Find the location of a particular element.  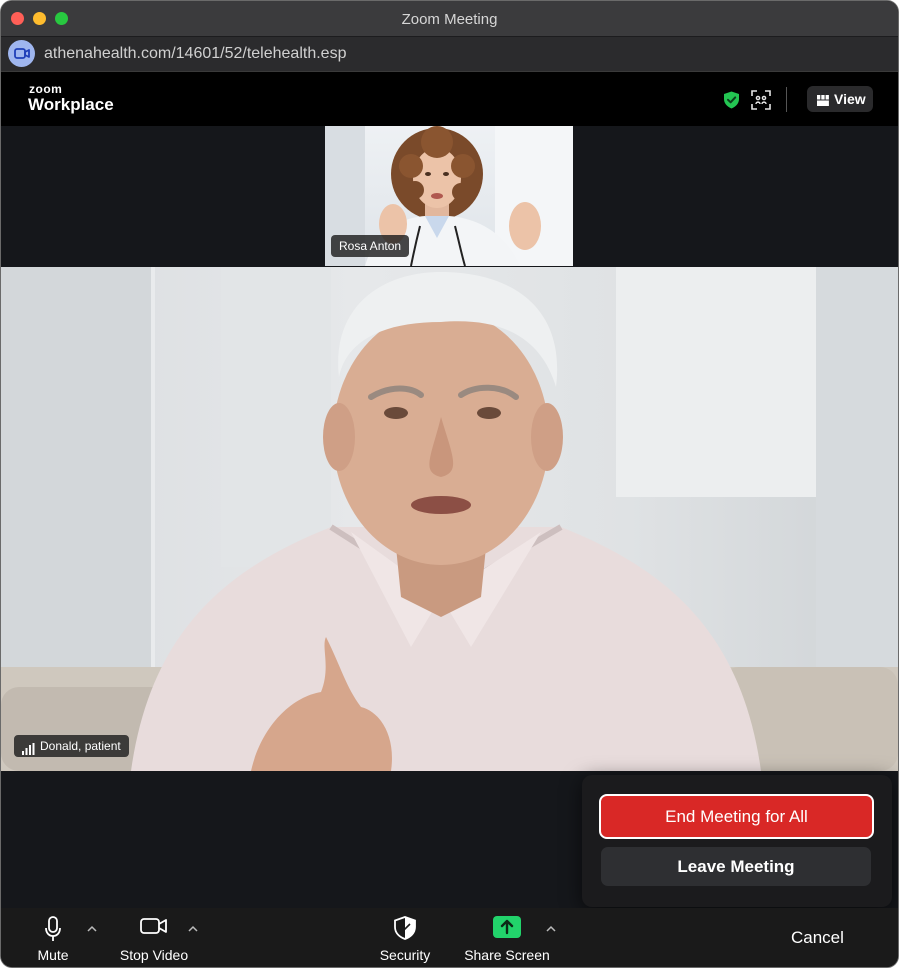

signal-strength-icon is located at coordinates (28, 747).